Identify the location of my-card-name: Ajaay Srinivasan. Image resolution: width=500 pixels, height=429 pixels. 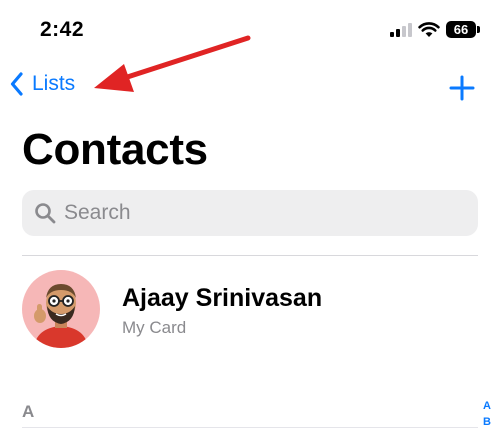
(222, 298).